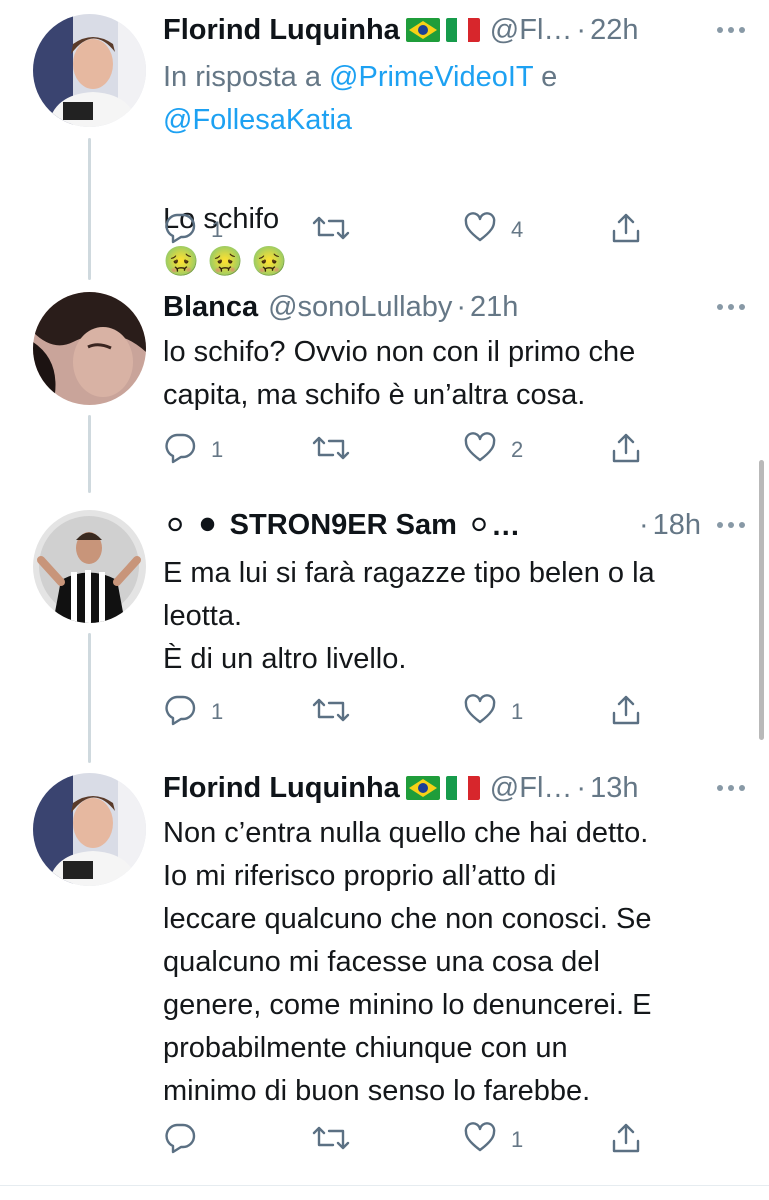  I want to click on reply-prefix: In risposta a, so click(246, 77).